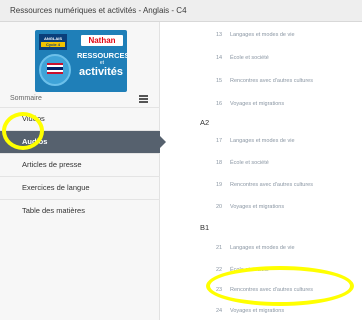 The image size is (362, 320). What do you see at coordinates (80, 187) in the screenshot?
I see `sidebar-item-language-exercises: Exercices de langue` at bounding box center [80, 187].